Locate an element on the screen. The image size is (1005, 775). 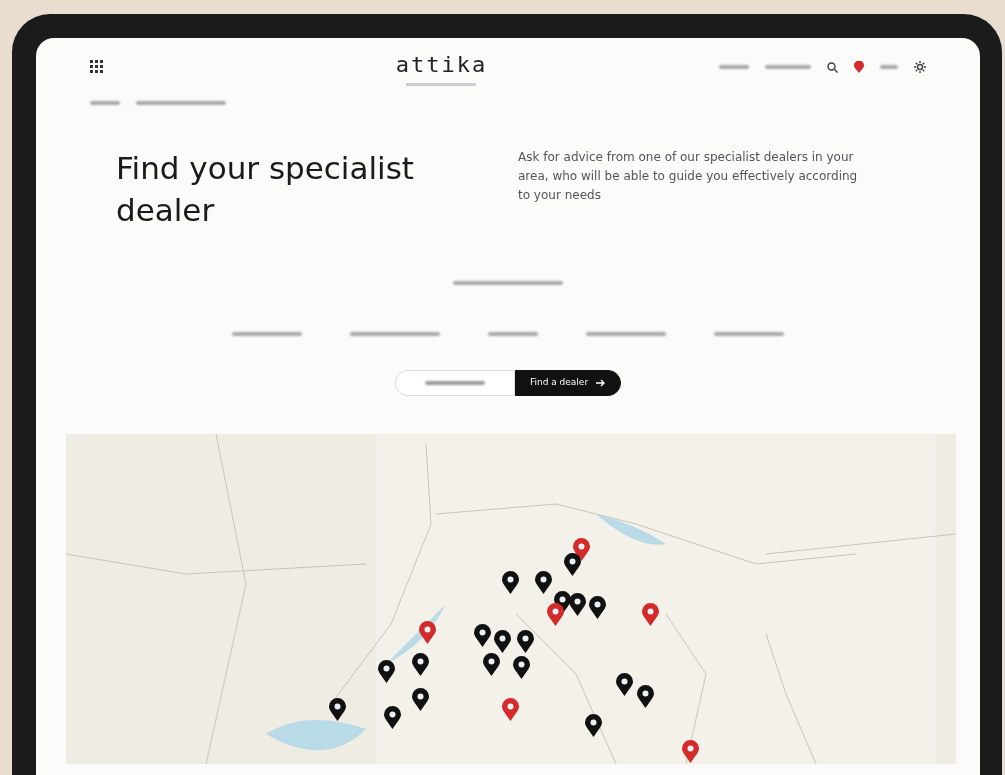
mode-tab: Find a dealer is located at coordinates (568, 383).